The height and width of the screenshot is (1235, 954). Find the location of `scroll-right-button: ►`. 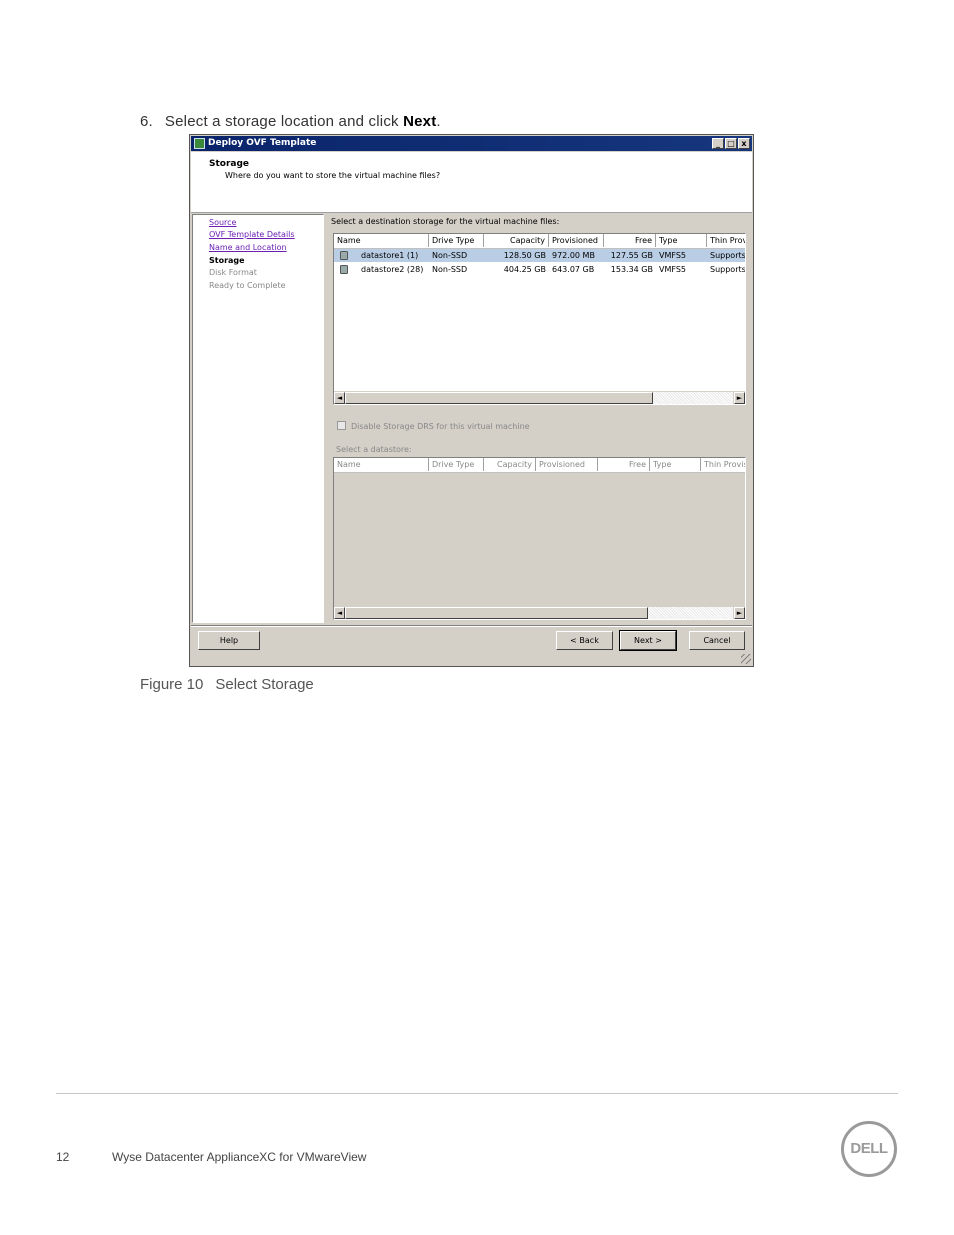

scroll-right-button: ► is located at coordinates (739, 398).